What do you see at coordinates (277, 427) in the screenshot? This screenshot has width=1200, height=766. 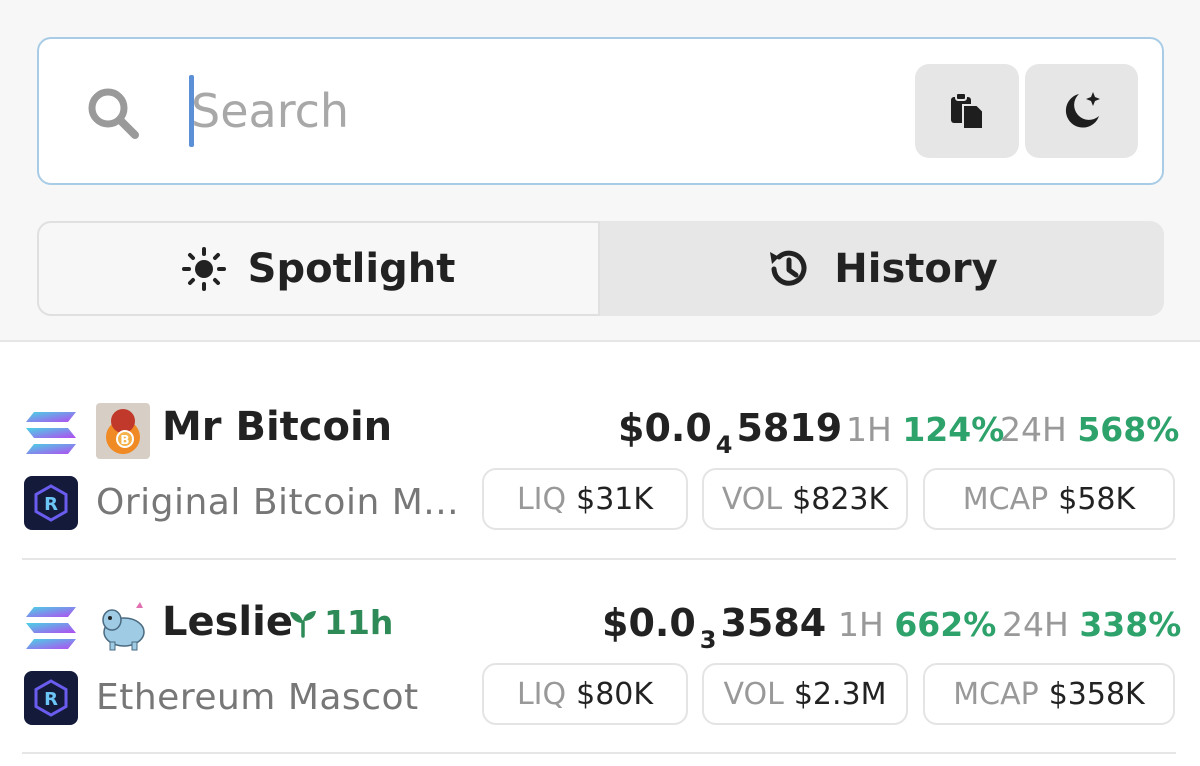 I see `token-name: Mr Bitcoin` at bounding box center [277, 427].